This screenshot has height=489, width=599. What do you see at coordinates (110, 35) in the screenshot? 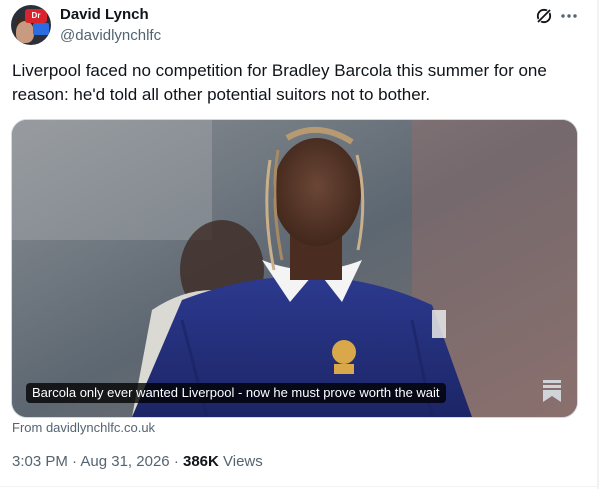
I see `author-handle: @davidlynchlfc` at bounding box center [110, 35].